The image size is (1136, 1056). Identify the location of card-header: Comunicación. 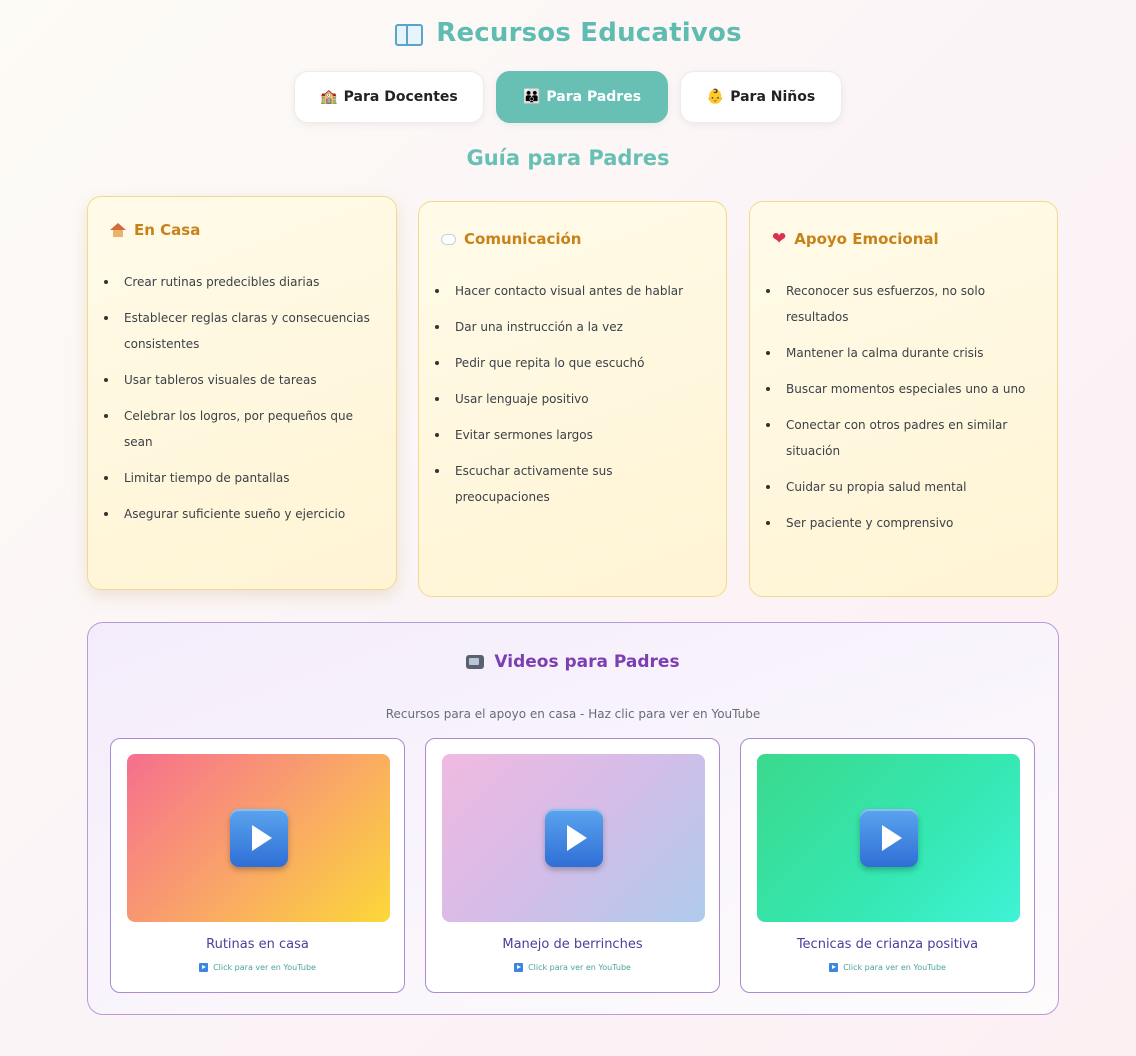
(511, 239).